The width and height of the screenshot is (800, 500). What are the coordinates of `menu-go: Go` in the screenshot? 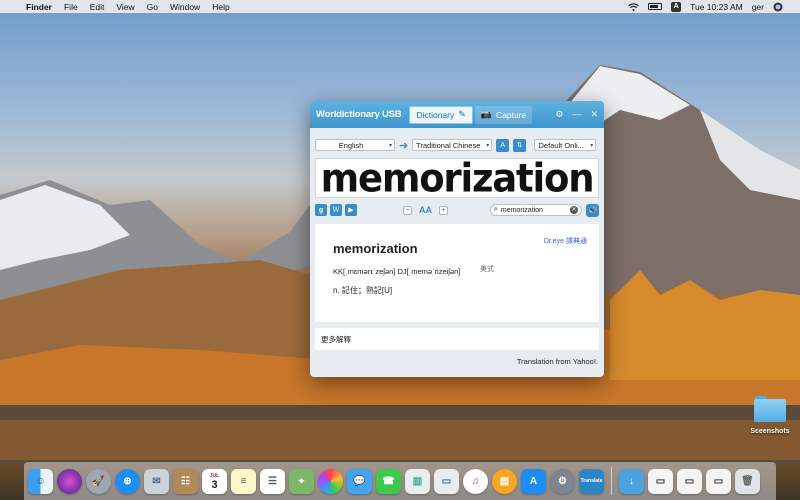 It's located at (152, 7).